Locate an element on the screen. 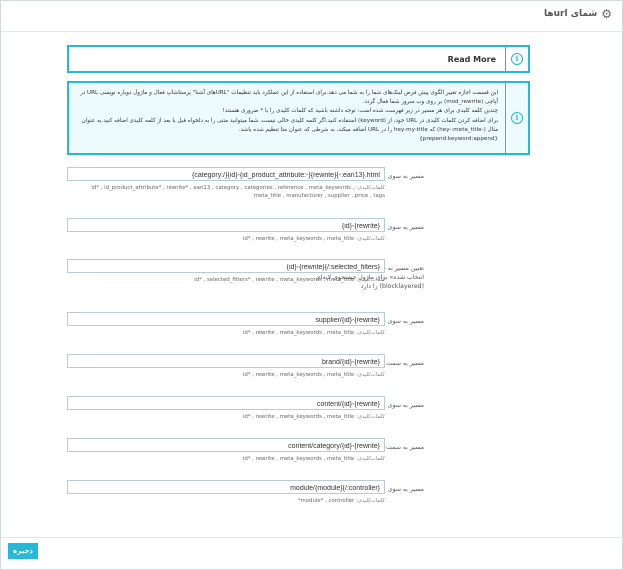 The image size is (623, 570). keywords-list: module* , controller* is located at coordinates (326, 501).